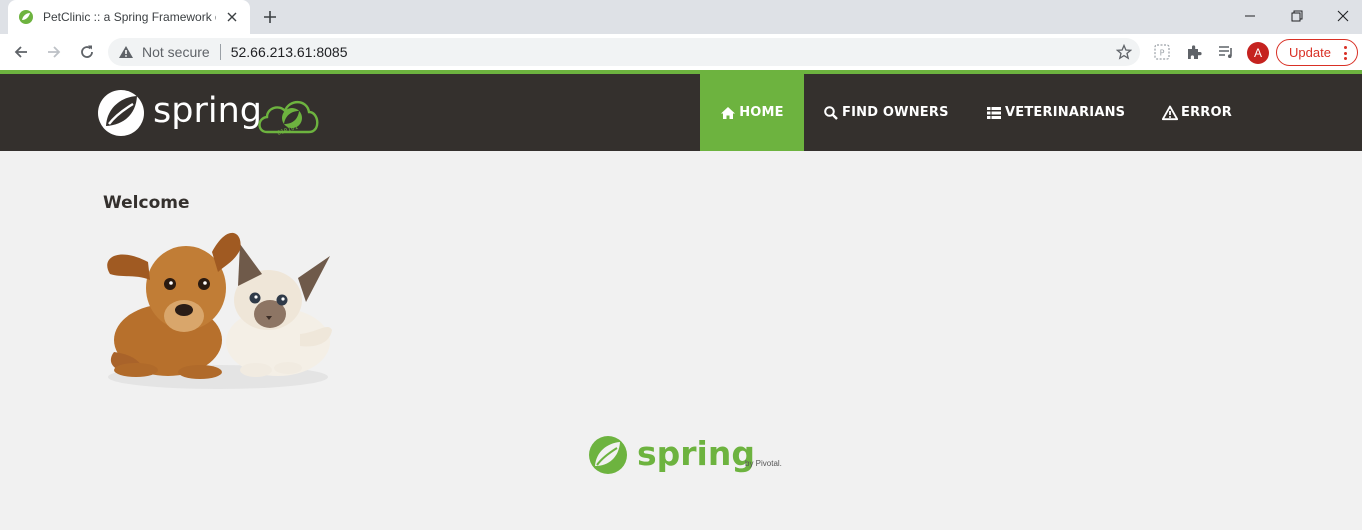 Image resolution: width=1362 pixels, height=530 pixels. What do you see at coordinates (761, 112) in the screenshot?
I see `nav-home-label: HOME` at bounding box center [761, 112].